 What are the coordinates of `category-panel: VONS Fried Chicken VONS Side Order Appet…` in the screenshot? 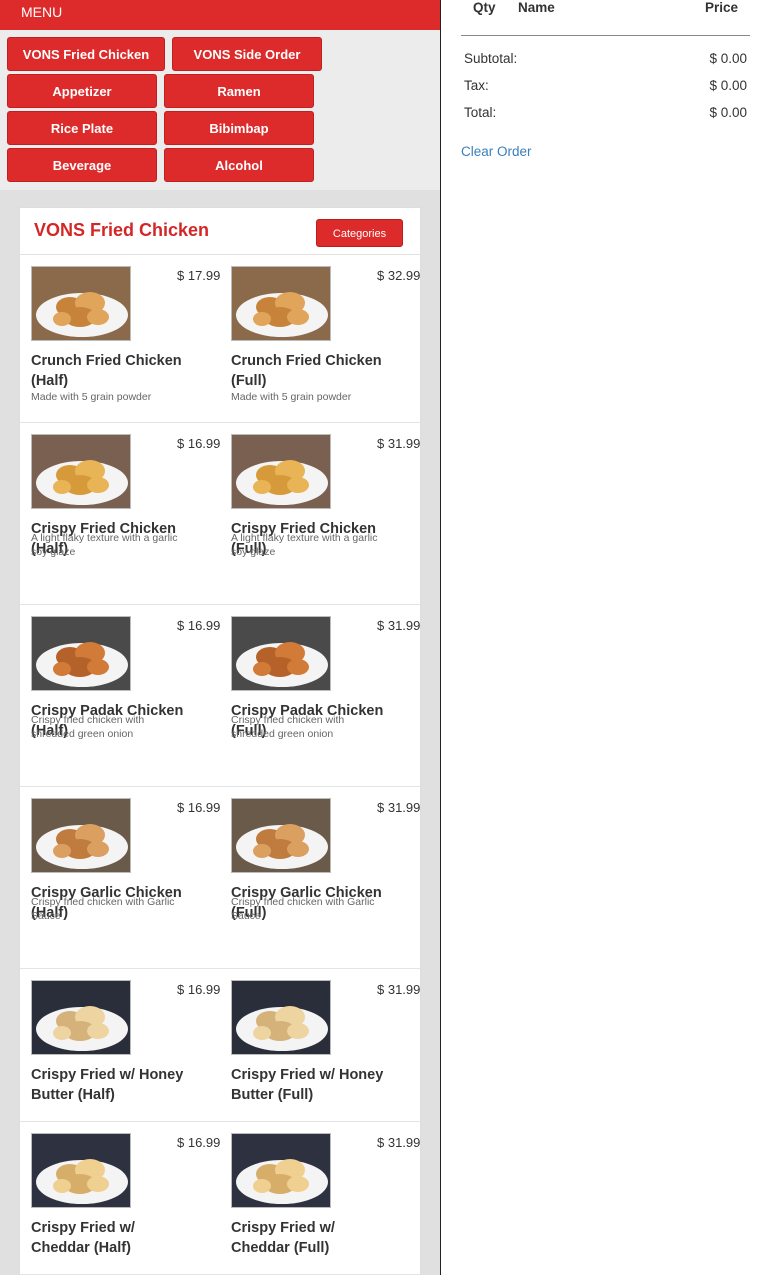 It's located at (220, 110).